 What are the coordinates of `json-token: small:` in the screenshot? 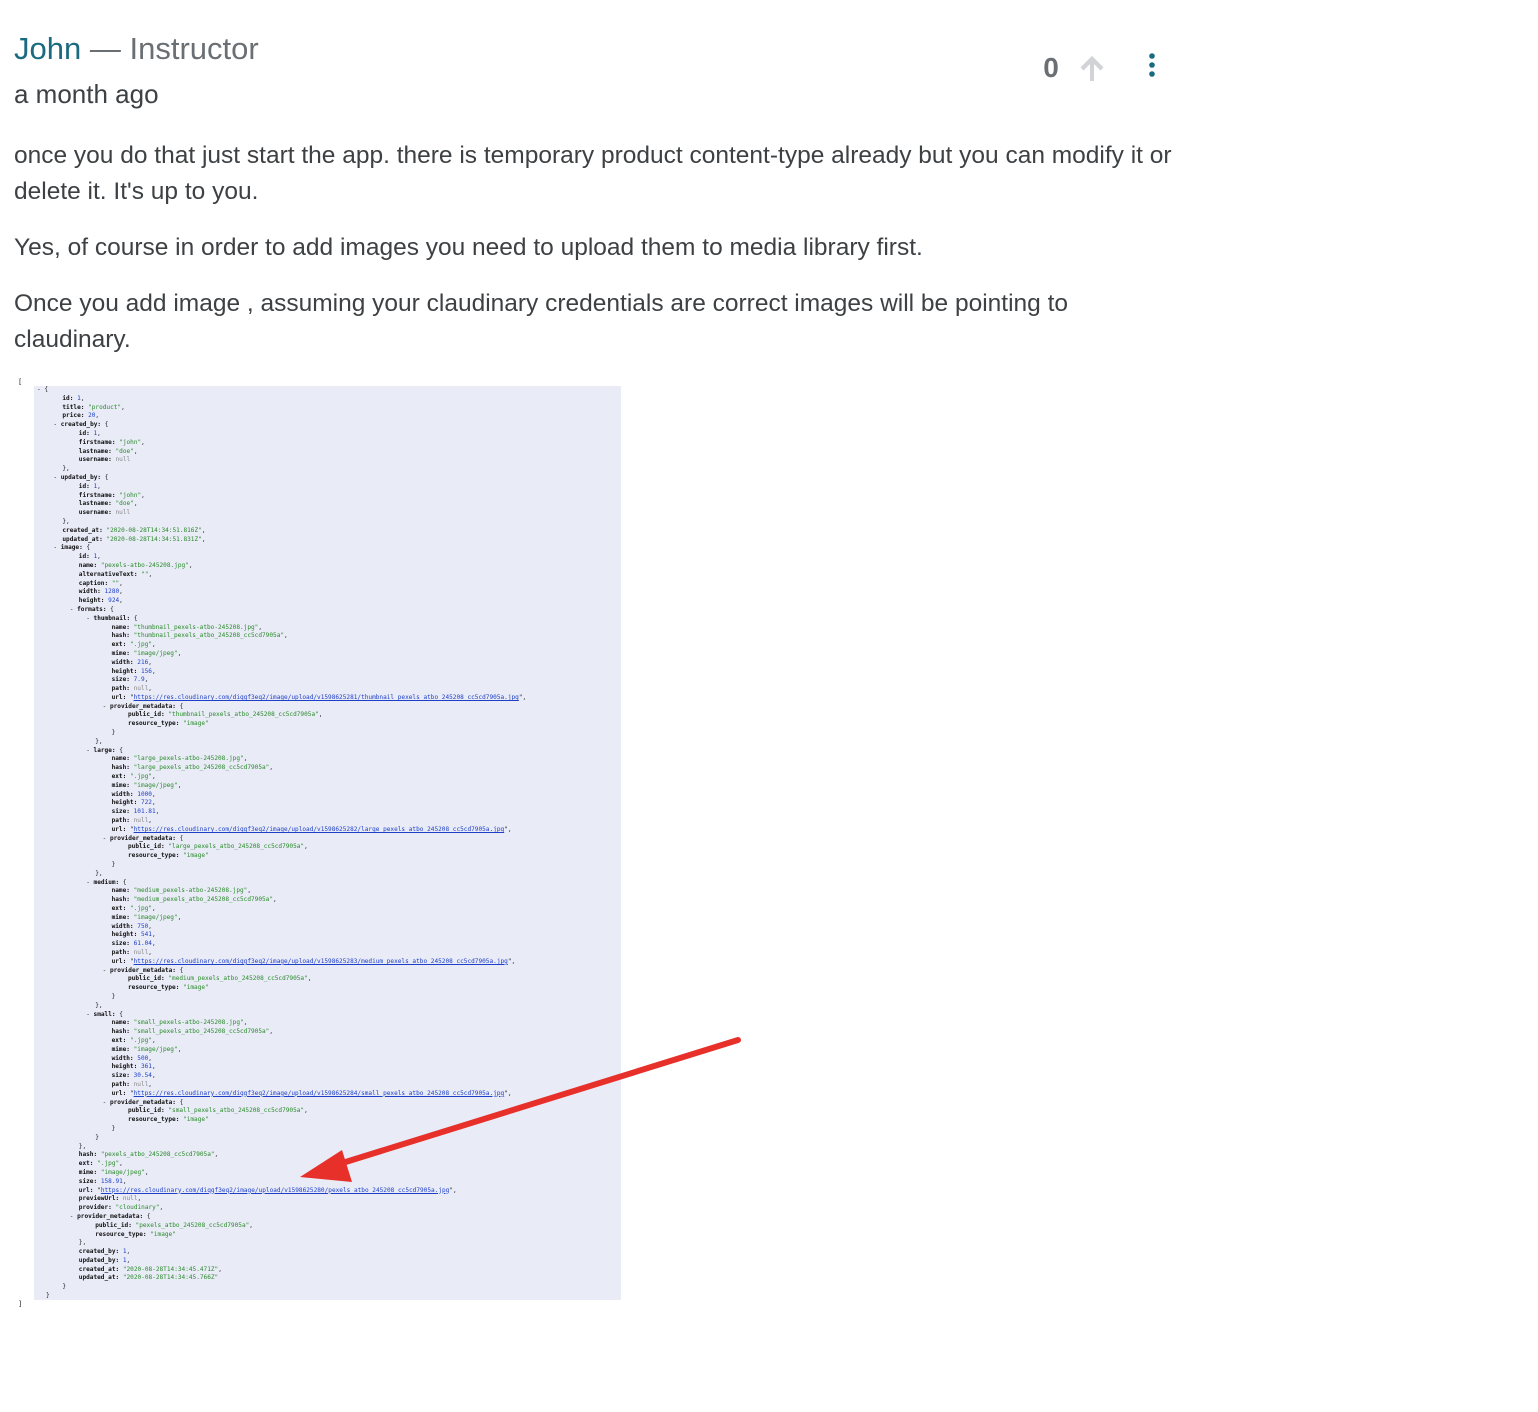 It's located at (106, 1014).